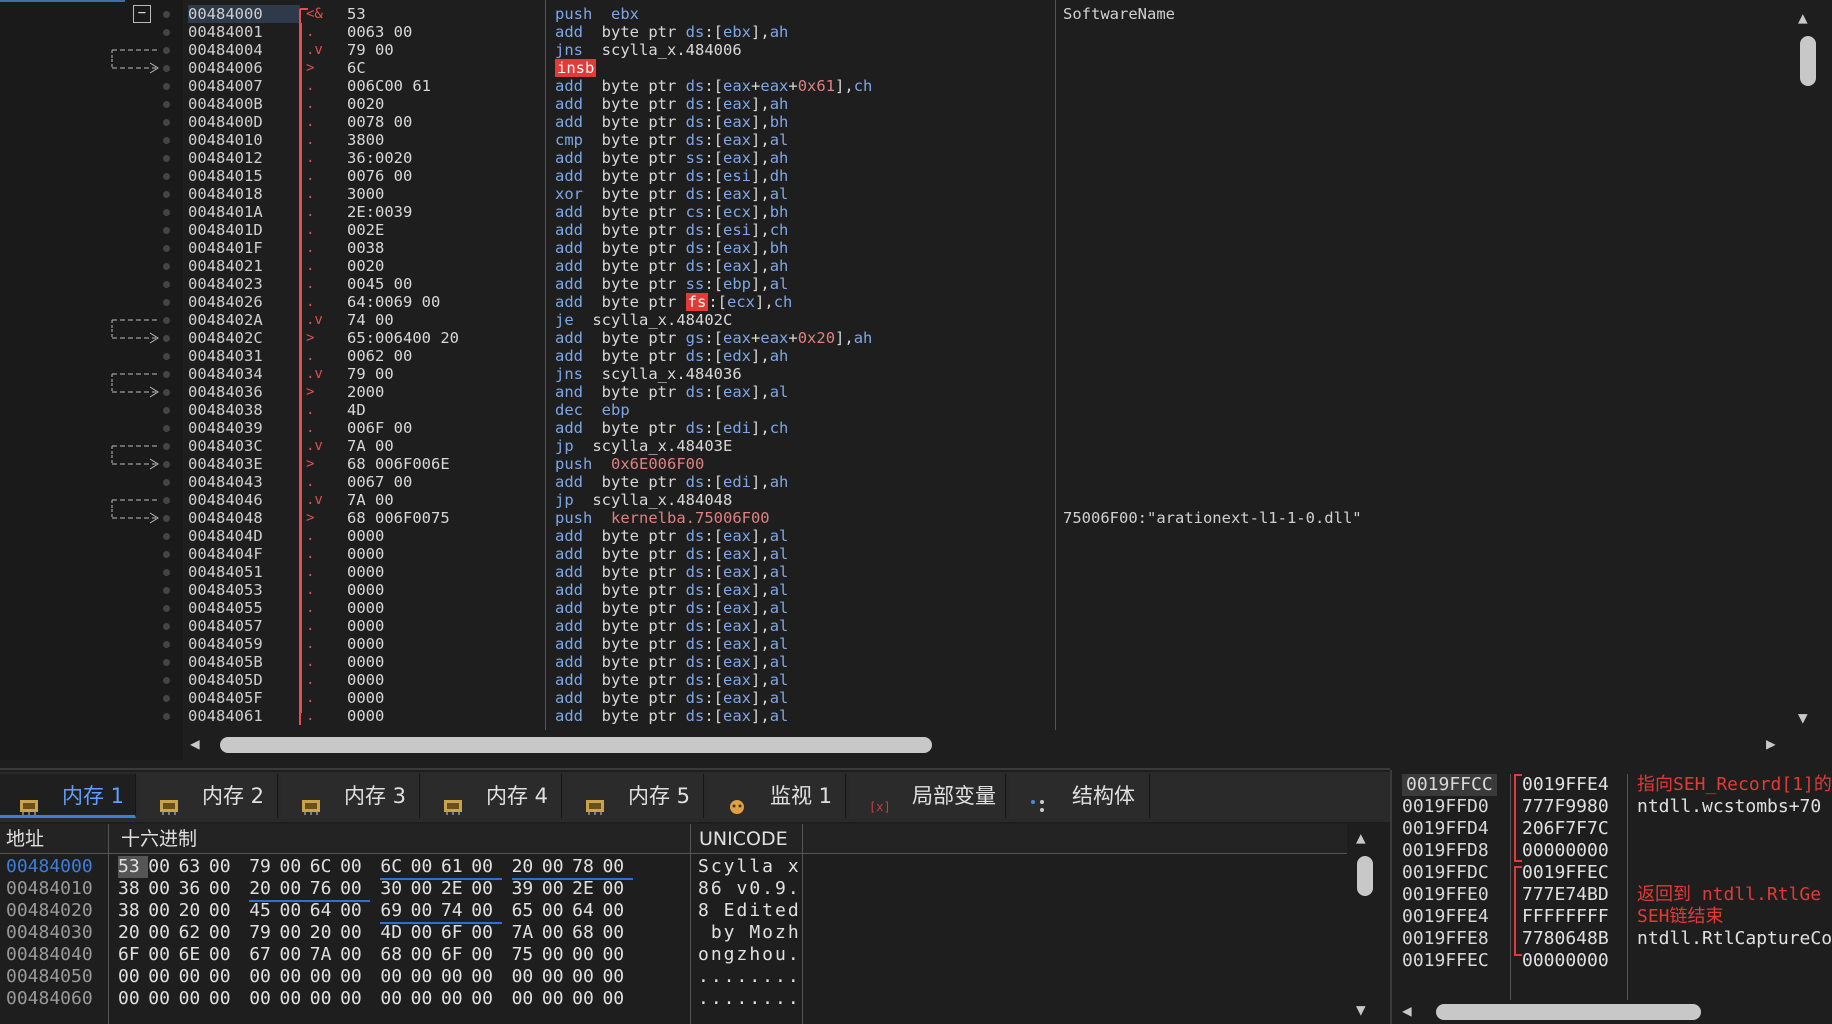  I want to click on hex-byte: 65, so click(527, 911).